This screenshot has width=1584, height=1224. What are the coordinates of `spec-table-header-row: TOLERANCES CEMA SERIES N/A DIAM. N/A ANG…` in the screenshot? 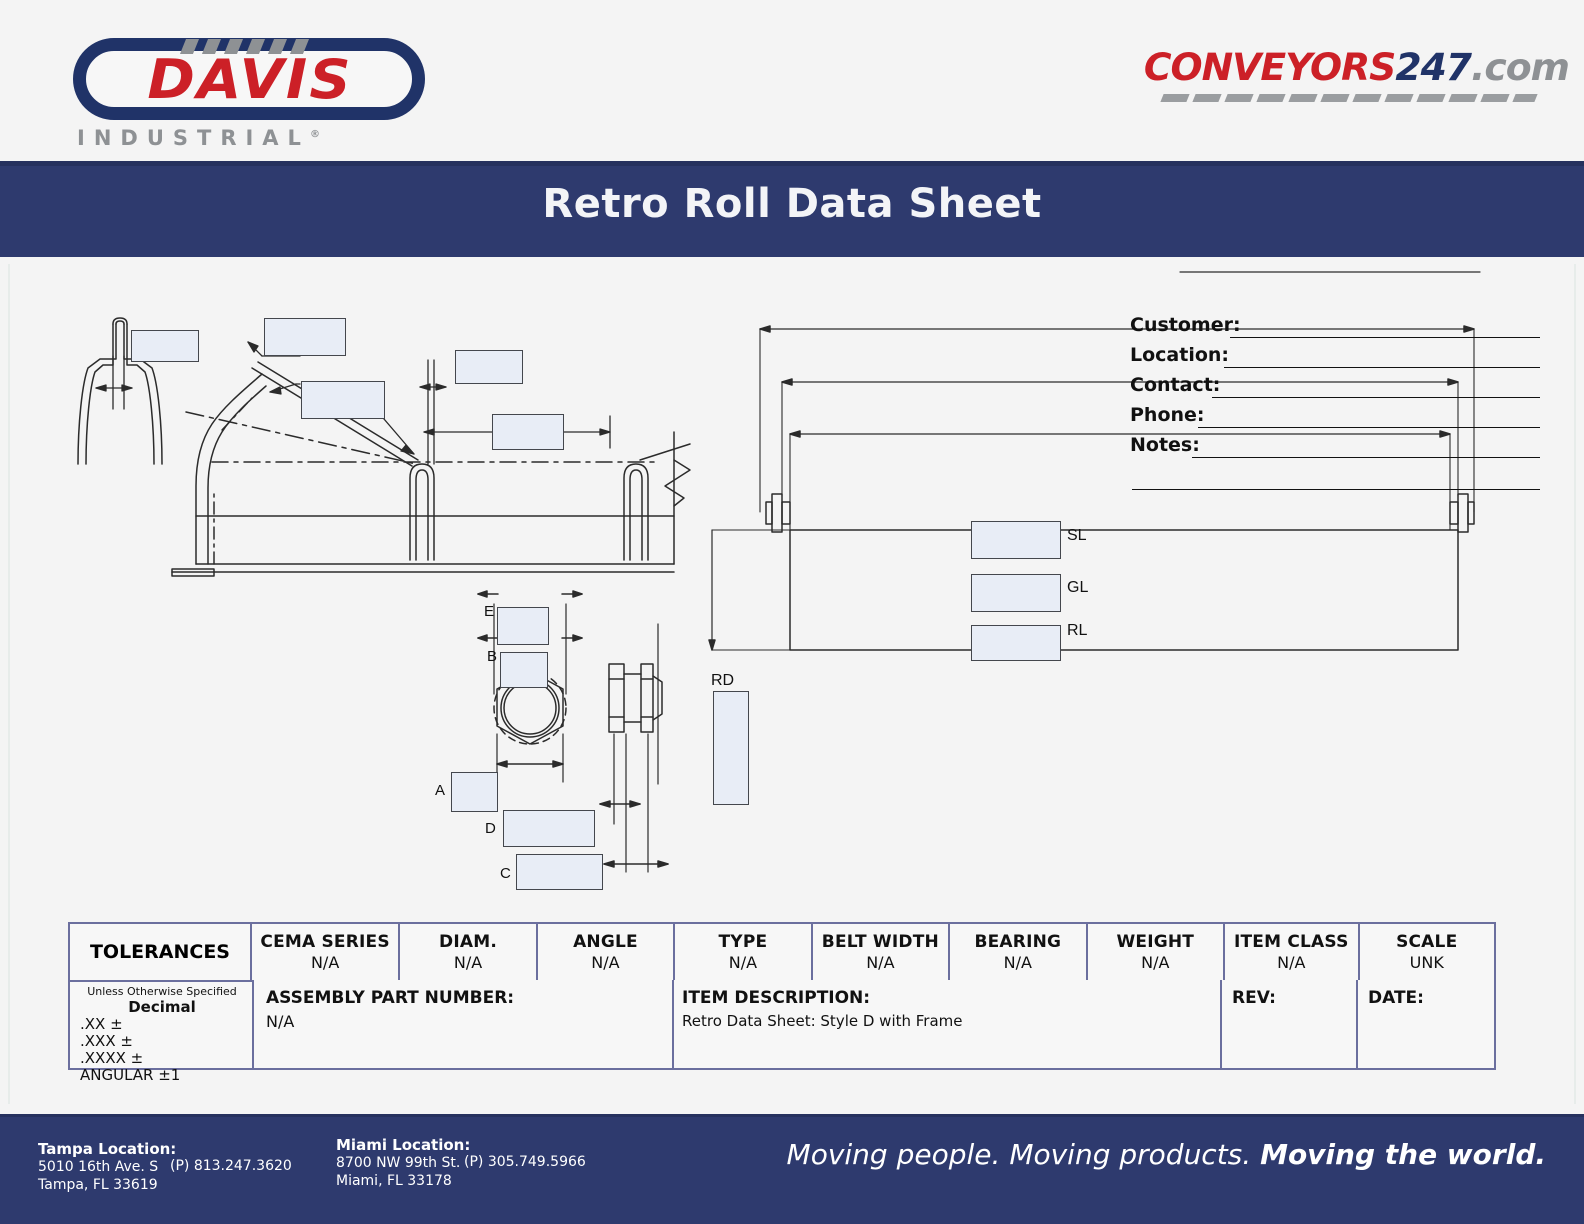 It's located at (782, 952).